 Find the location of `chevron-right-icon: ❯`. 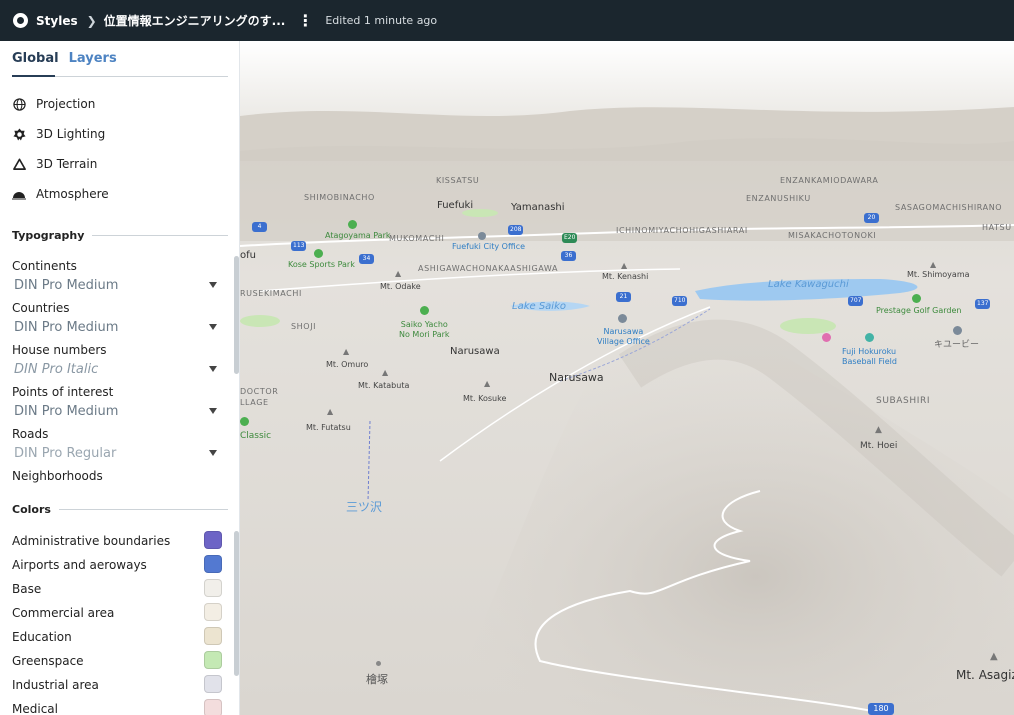

chevron-right-icon: ❯ is located at coordinates (91, 20).